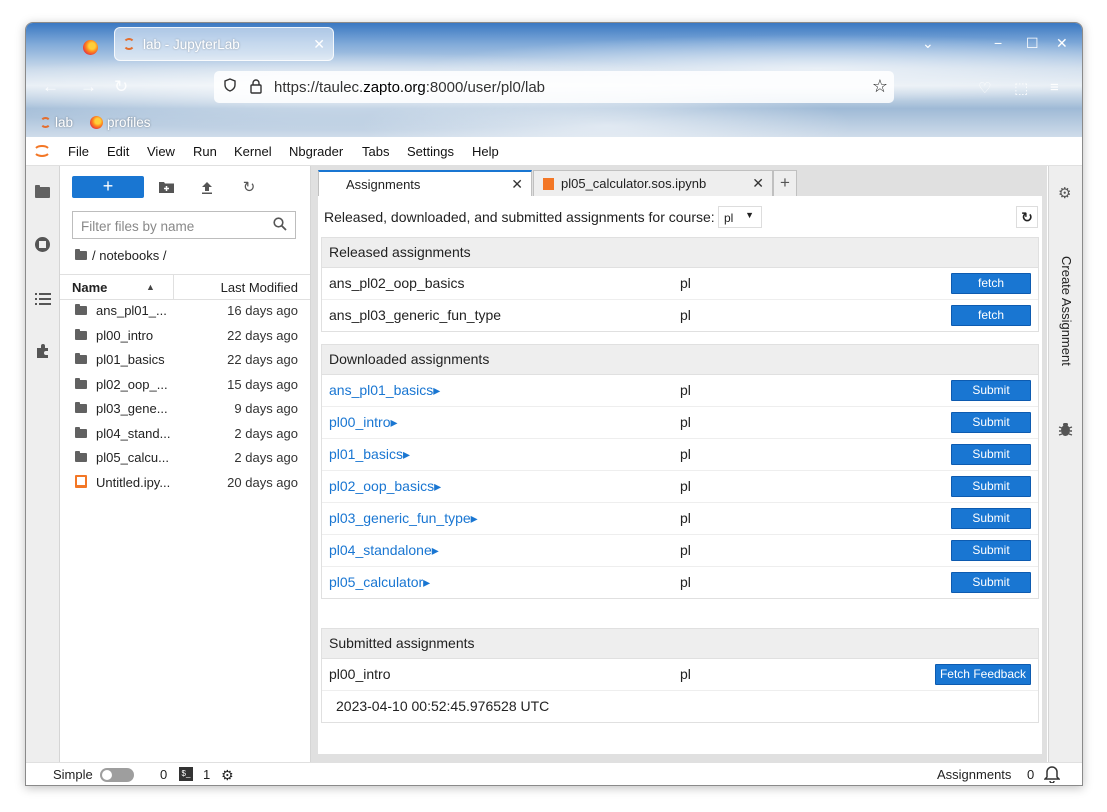 The height and width of the screenshot is (812, 1107). What do you see at coordinates (430, 151) in the screenshot?
I see `menu-settings: Settings` at bounding box center [430, 151].